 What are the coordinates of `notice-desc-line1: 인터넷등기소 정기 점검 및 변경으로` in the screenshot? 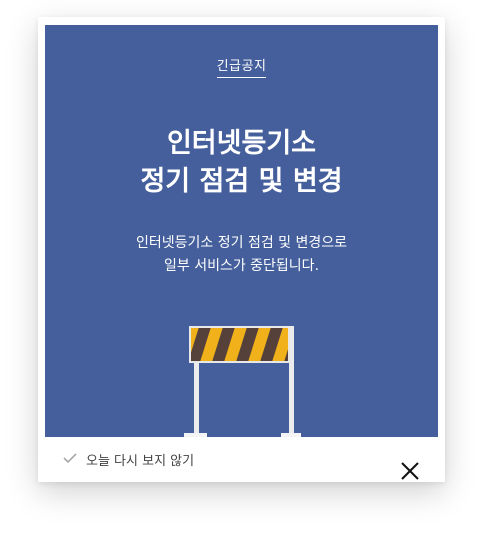 It's located at (241, 243).